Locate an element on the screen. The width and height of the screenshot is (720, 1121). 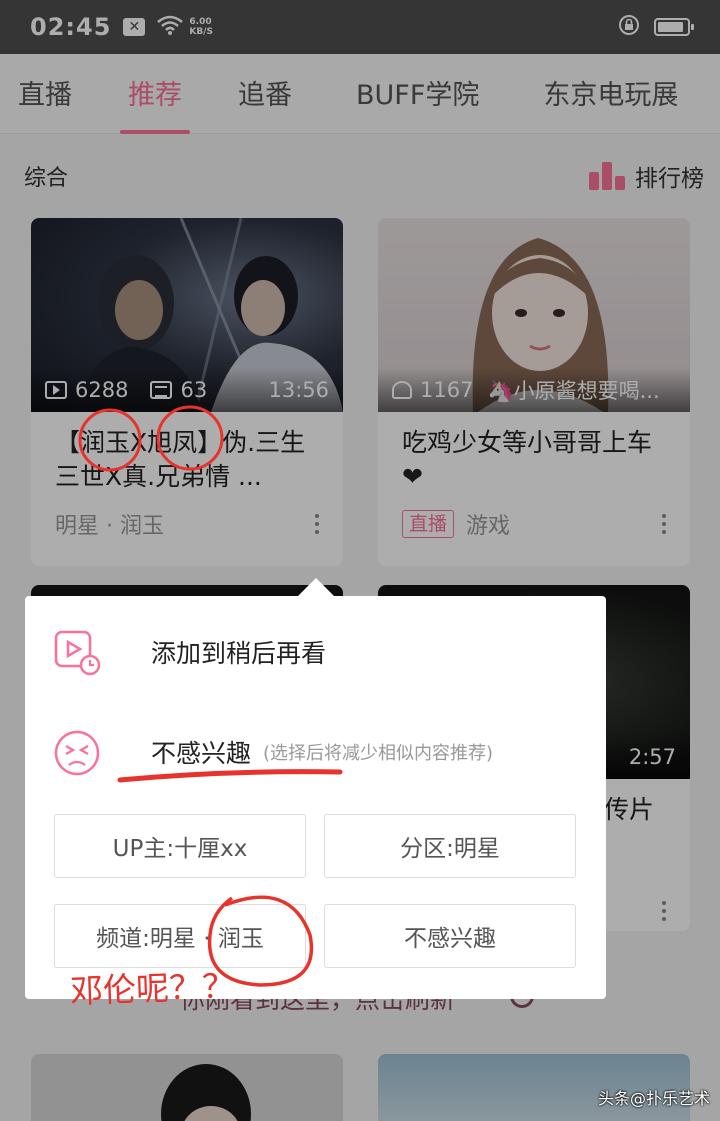
popup-arrow is located at coordinates (316, 587).